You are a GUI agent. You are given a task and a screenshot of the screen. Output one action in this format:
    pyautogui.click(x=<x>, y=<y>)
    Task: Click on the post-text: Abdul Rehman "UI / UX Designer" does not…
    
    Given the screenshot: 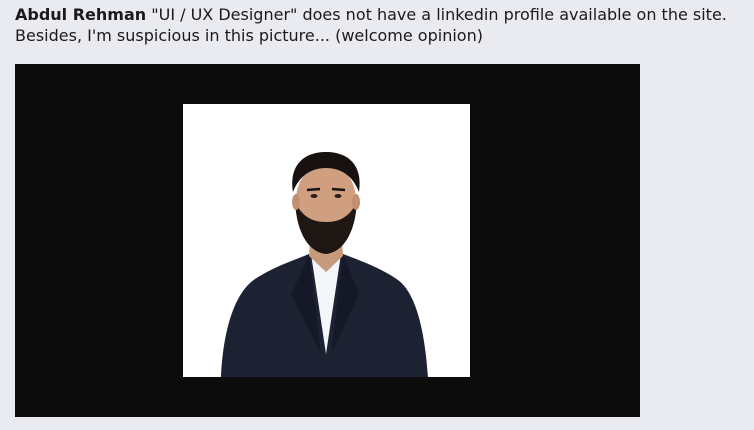 What is the action you would take?
    pyautogui.click(x=382, y=25)
    